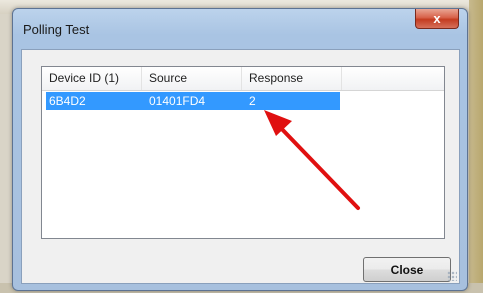 The width and height of the screenshot is (483, 293). Describe the element at coordinates (192, 78) in the screenshot. I see `column-header-source: Source` at that location.